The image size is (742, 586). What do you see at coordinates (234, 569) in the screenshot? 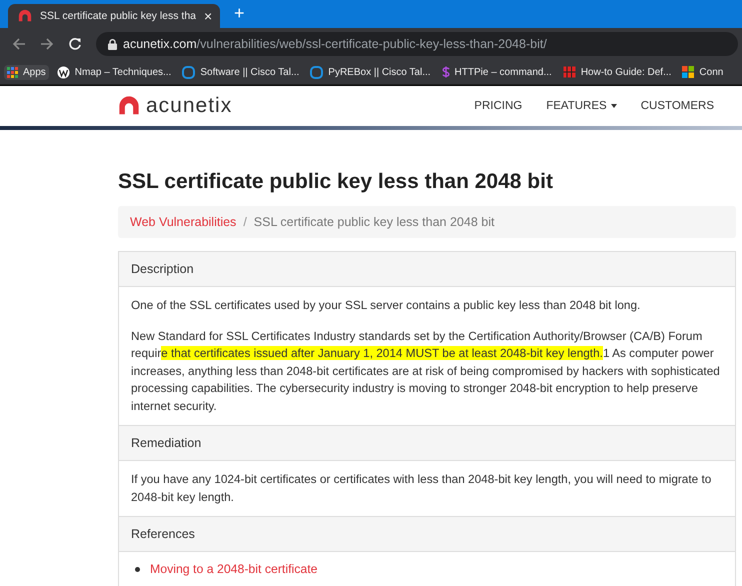
I see `reference-link: Moving to a 2048-bit certificate` at bounding box center [234, 569].